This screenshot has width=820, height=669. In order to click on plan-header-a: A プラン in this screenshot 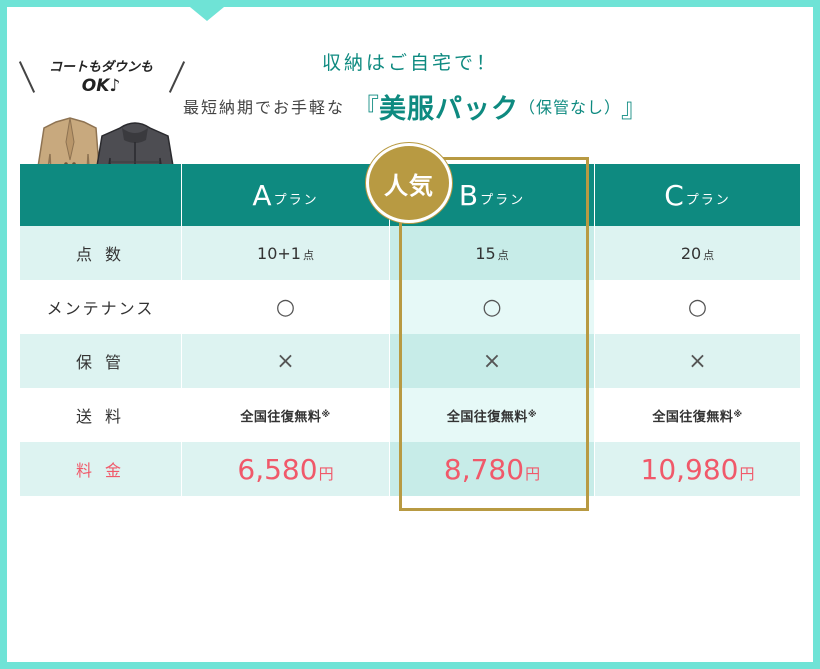, I will do `click(285, 195)`.